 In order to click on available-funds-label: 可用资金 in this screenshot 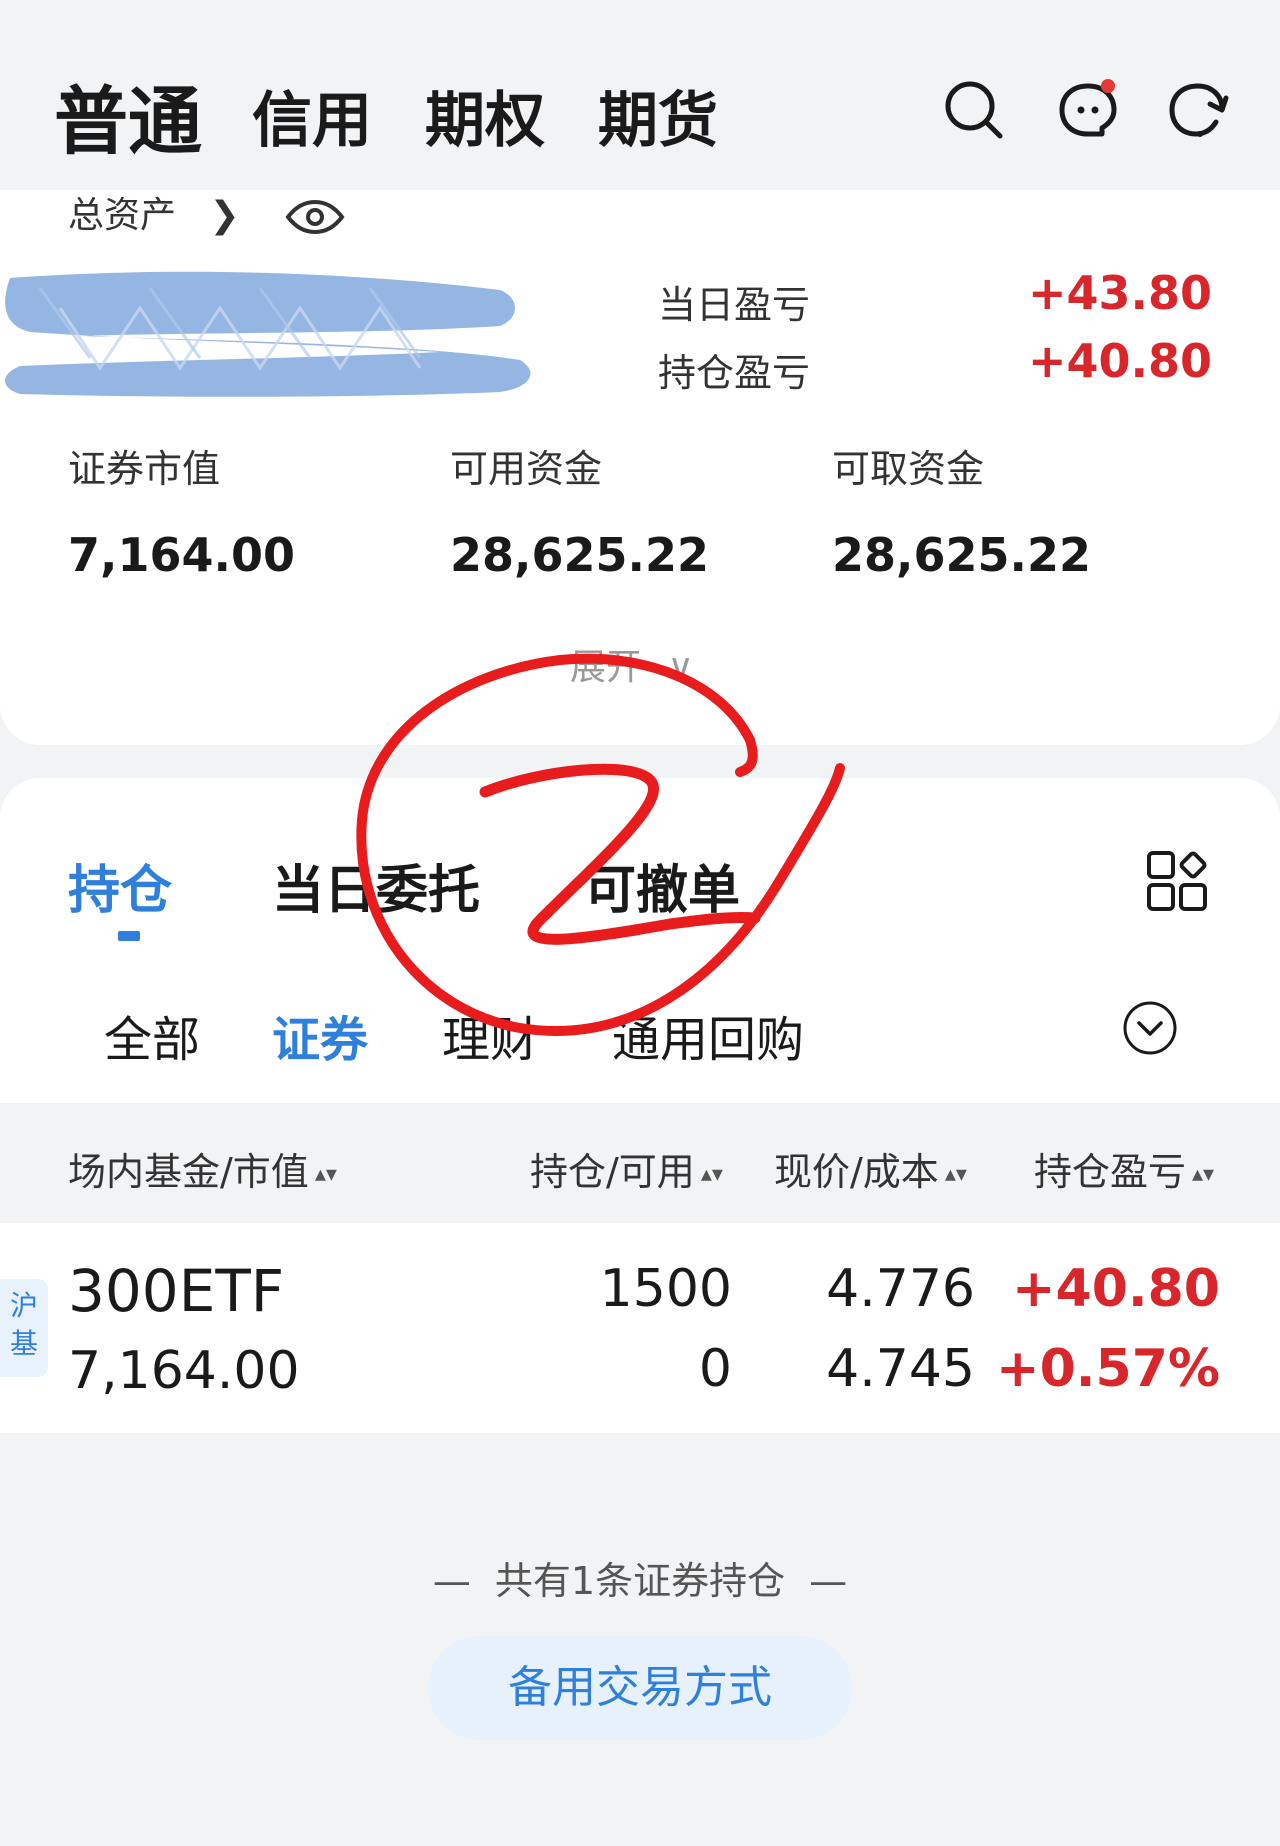, I will do `click(526, 469)`.